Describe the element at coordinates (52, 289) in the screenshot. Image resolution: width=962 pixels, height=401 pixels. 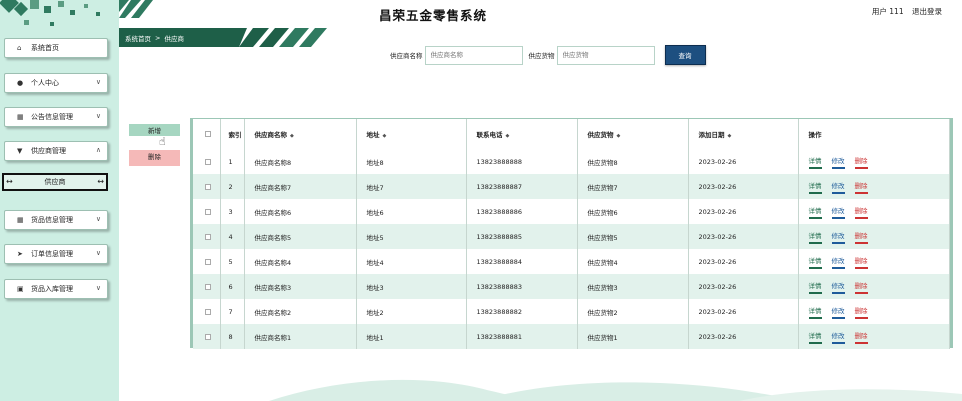
I see `sidebar-item-label: 货品入库管理` at that location.